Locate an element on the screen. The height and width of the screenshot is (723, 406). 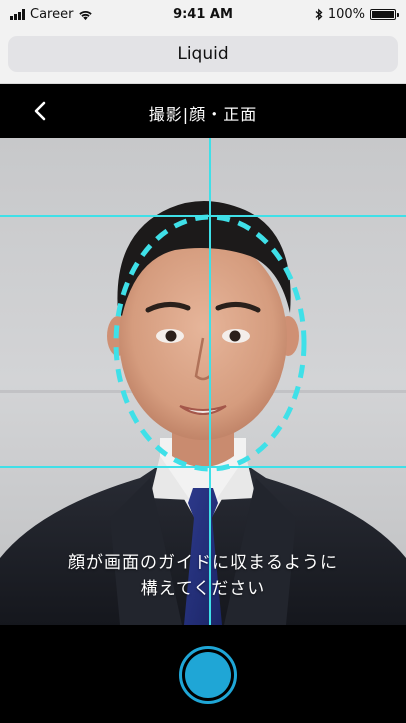
battery-fill is located at coordinates (383, 14).